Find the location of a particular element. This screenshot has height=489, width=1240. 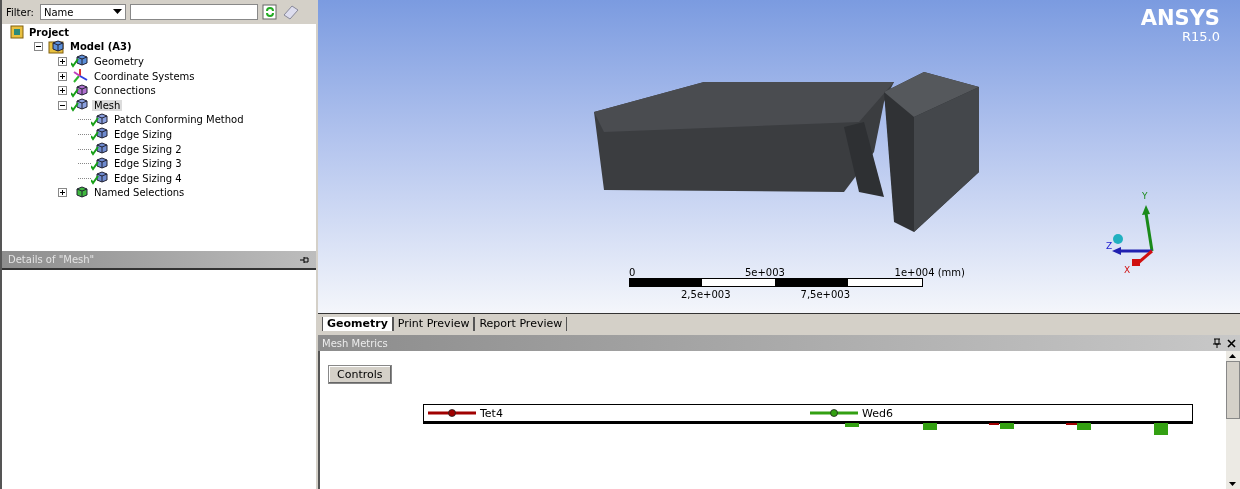

tree-item: Geometry is located at coordinates (119, 61).